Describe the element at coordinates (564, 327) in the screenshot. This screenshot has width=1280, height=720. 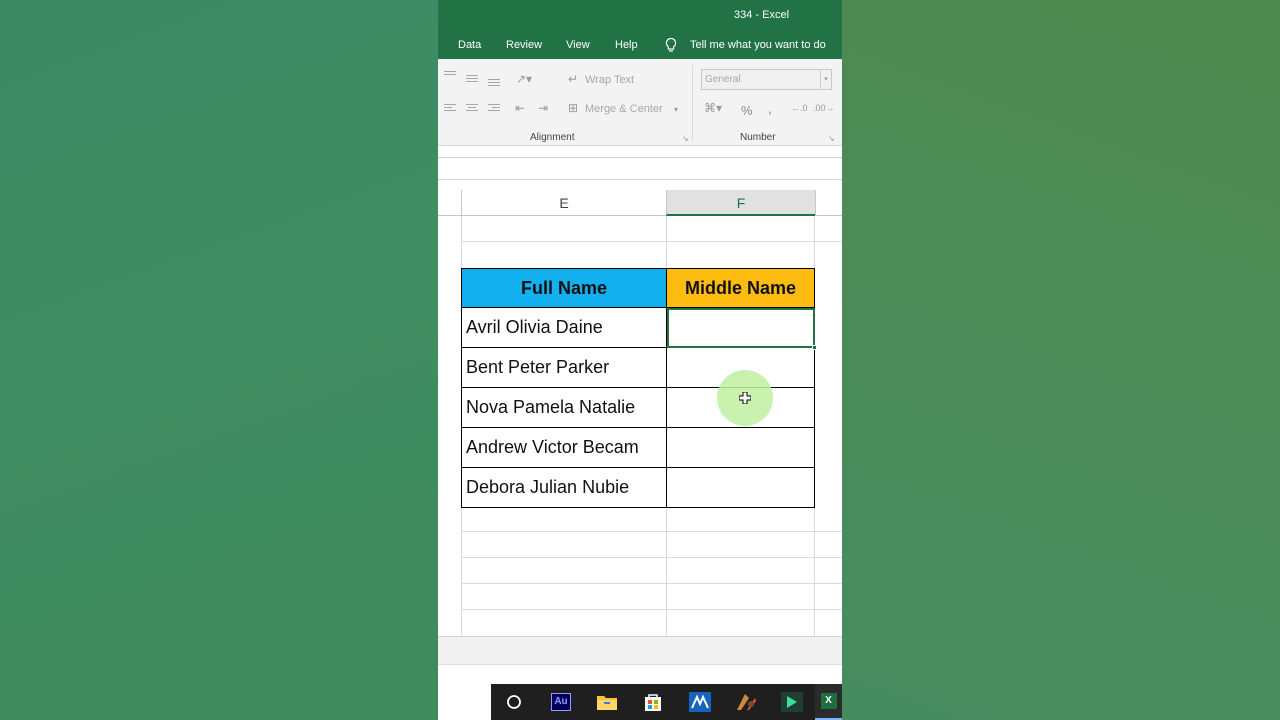
I see `full-name-cell: Avril Olivia Daine` at that location.